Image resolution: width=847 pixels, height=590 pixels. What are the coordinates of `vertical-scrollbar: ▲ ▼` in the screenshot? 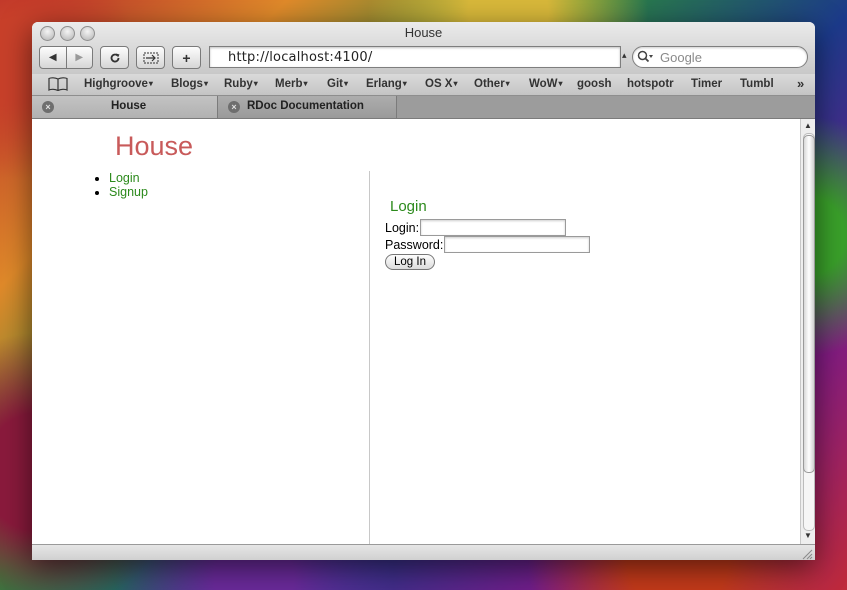 It's located at (807, 332).